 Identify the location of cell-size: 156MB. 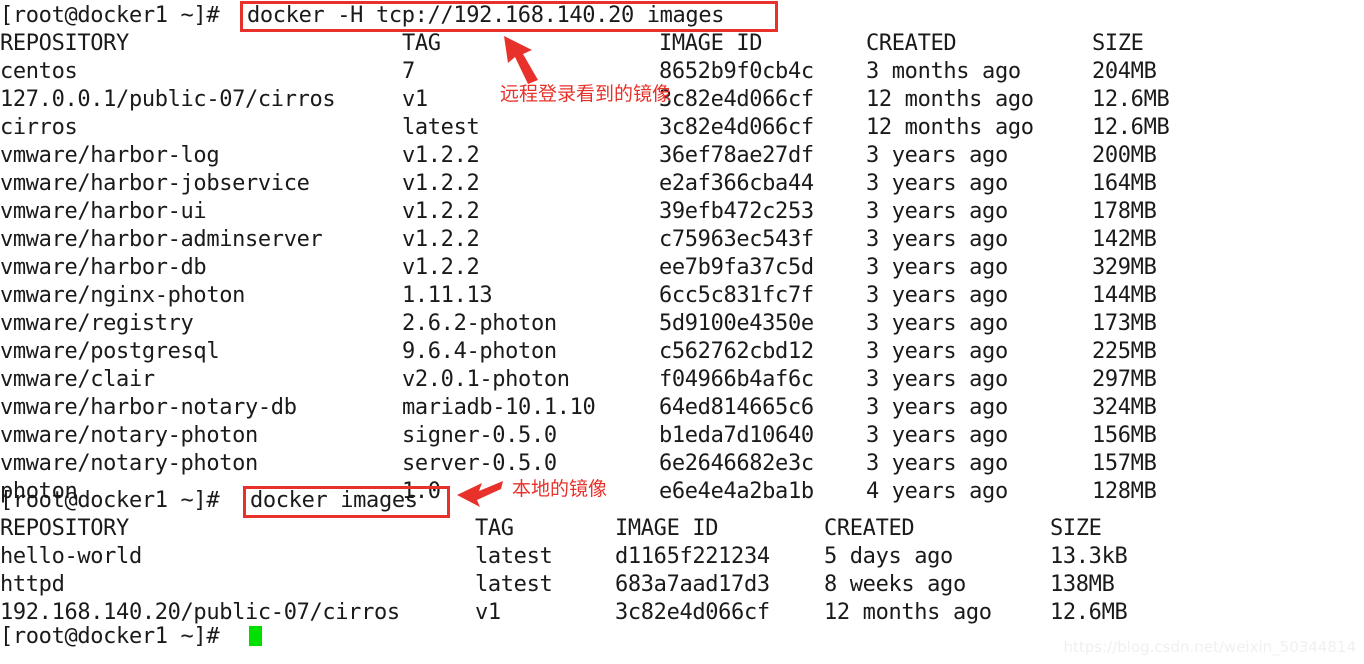
(1124, 435).